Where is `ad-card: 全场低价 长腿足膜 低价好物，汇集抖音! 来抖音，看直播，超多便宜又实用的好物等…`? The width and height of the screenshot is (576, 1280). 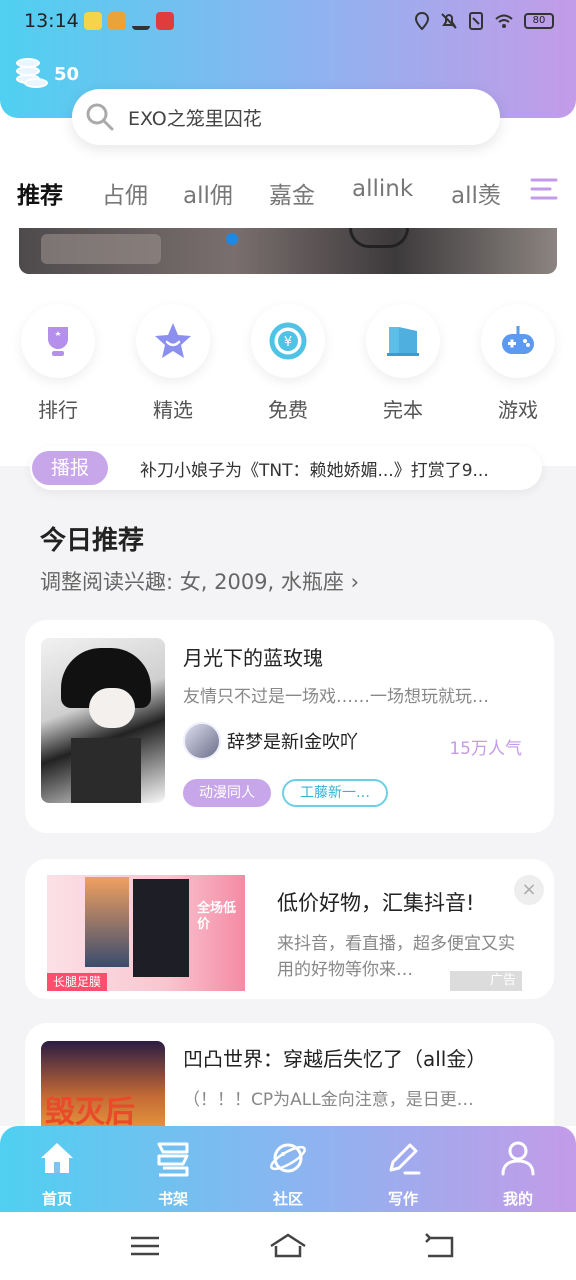
ad-card: 全场低价 长腿足膜 低价好物，汇集抖音! 来抖音，看直播，超多便宜又实用的好物等… is located at coordinates (289, 929).